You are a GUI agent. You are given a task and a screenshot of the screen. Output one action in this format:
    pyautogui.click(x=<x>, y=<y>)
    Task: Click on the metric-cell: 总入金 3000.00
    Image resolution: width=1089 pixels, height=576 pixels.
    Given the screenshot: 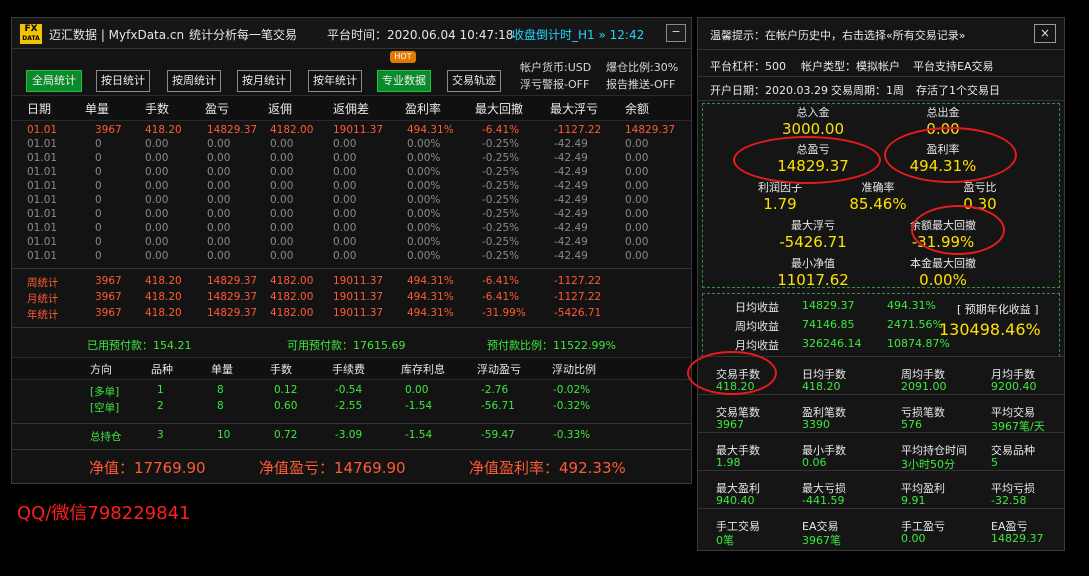 What is the action you would take?
    pyautogui.click(x=813, y=121)
    